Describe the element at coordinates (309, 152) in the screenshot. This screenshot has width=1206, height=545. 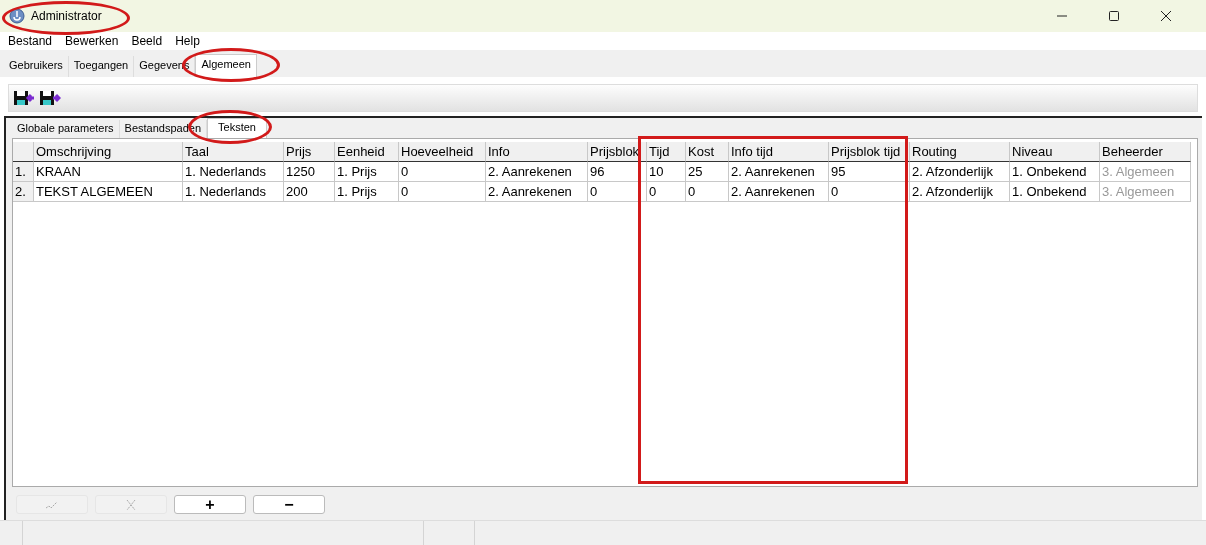
I see `column-header: Prijs` at that location.